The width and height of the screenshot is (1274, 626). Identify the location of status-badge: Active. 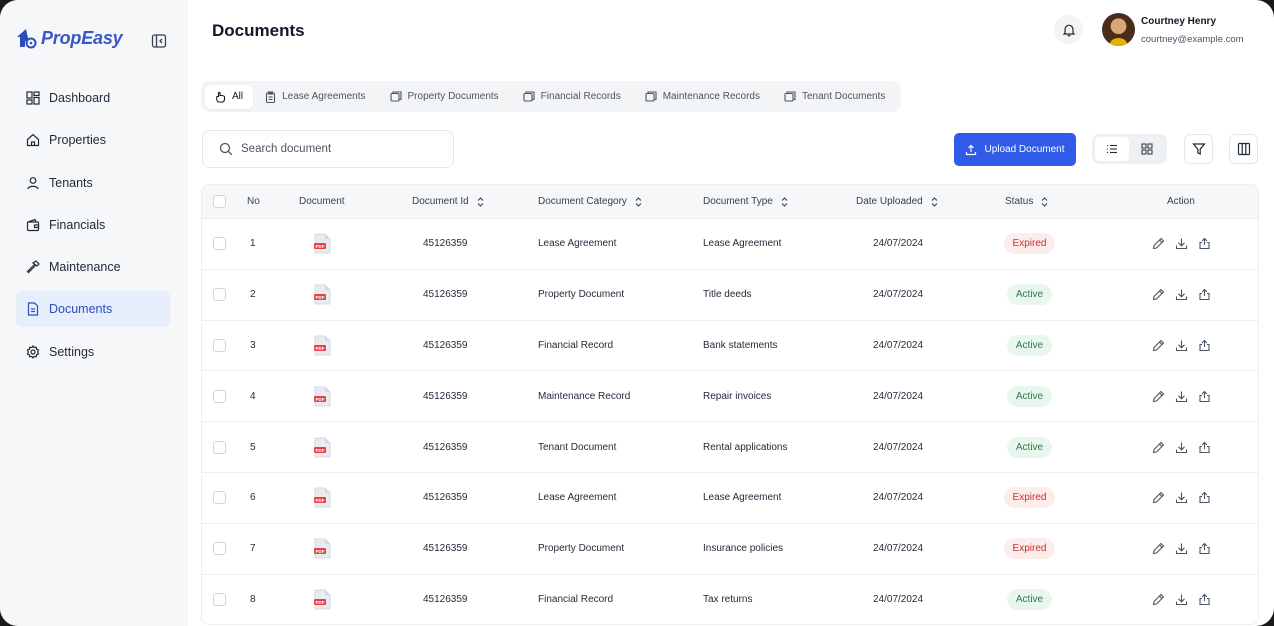
(1029, 396).